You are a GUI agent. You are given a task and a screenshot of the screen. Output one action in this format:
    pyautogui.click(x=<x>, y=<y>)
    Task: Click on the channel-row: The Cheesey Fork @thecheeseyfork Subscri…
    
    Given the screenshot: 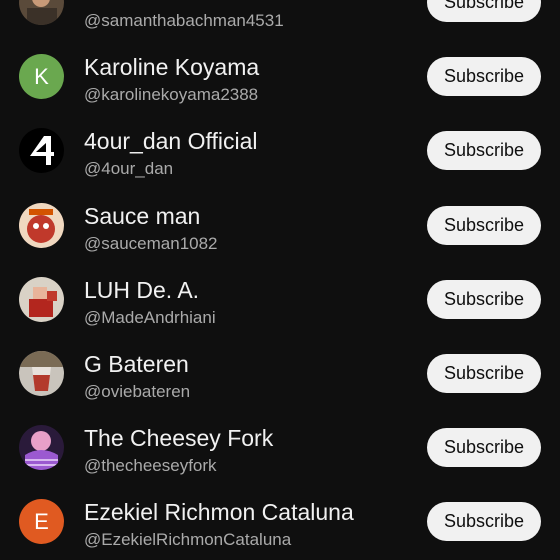 What is the action you would take?
    pyautogui.click(x=280, y=447)
    